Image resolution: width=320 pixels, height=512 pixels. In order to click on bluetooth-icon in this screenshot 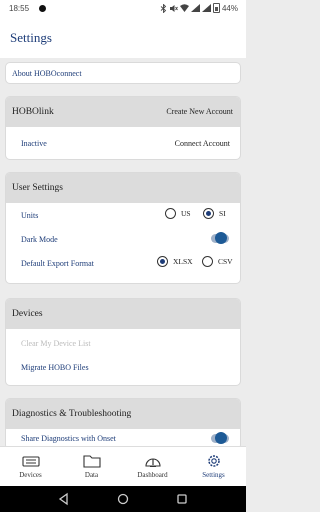, I will do `click(163, 8)`.